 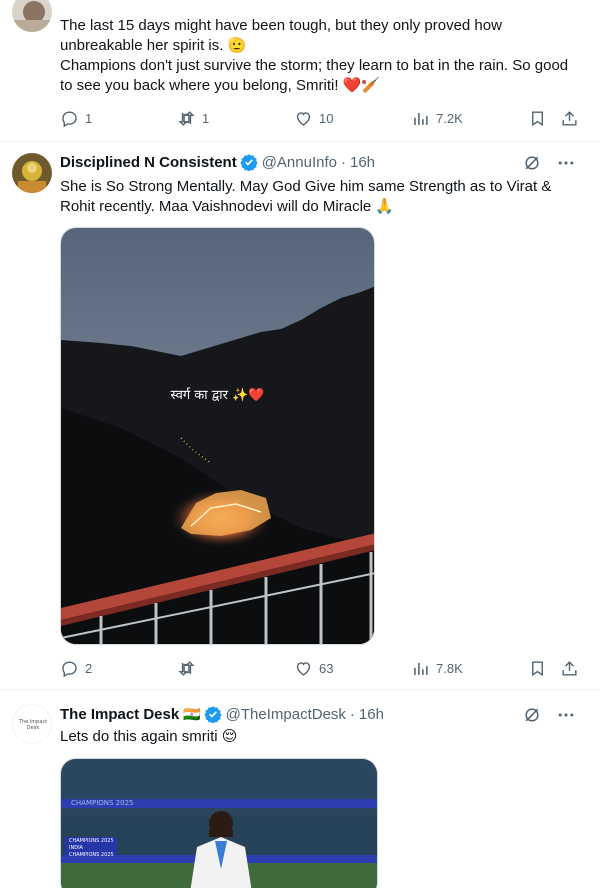 What do you see at coordinates (102, 803) in the screenshot?
I see `banner-text: CHAMPIONS 2025` at bounding box center [102, 803].